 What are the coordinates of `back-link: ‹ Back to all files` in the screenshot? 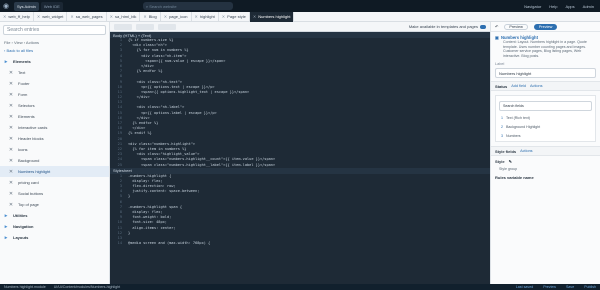 It's located at (54, 50).